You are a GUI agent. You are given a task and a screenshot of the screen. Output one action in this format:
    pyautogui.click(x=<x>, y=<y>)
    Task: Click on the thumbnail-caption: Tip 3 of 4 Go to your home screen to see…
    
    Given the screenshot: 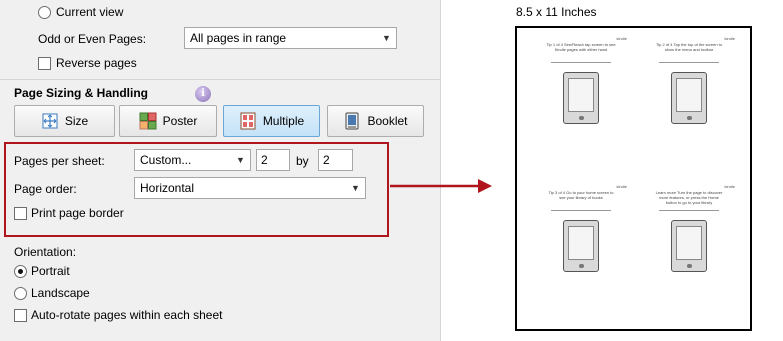 What is the action you would take?
    pyautogui.click(x=581, y=195)
    